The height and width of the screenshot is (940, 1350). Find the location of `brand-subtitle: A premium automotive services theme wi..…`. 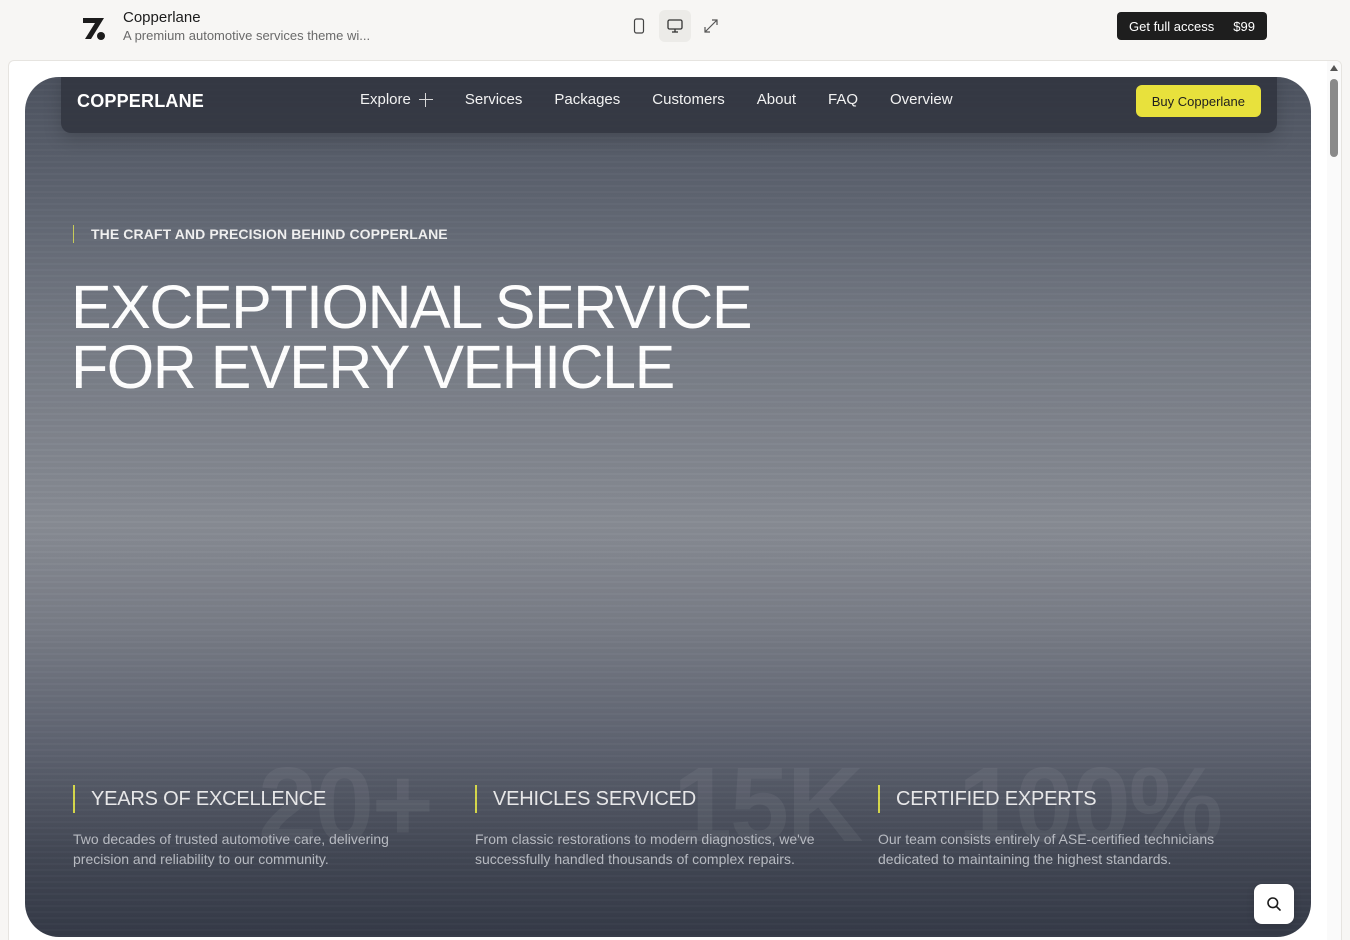

brand-subtitle: A premium automotive services theme wi..… is located at coordinates (247, 35).